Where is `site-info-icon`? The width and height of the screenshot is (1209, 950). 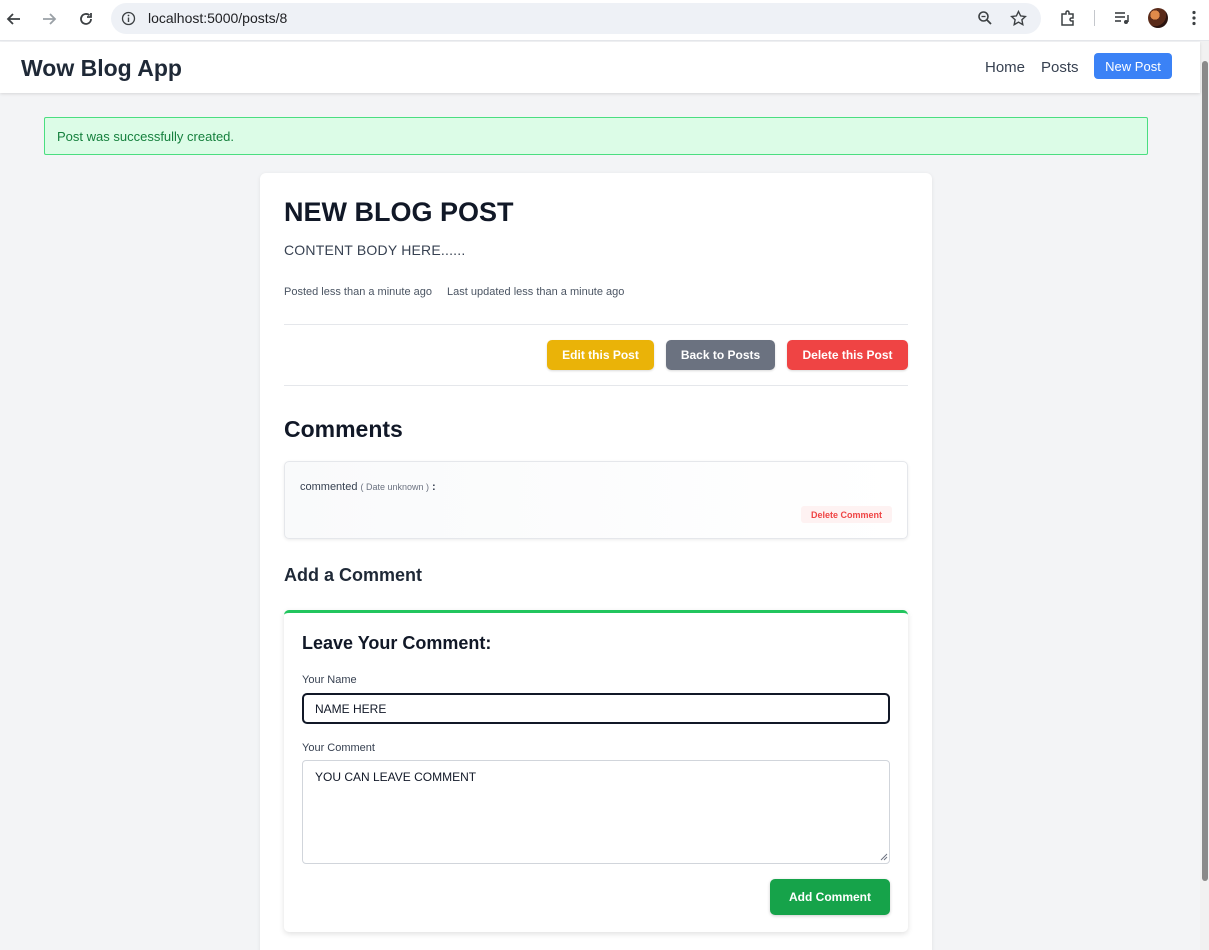 site-info-icon is located at coordinates (128, 18).